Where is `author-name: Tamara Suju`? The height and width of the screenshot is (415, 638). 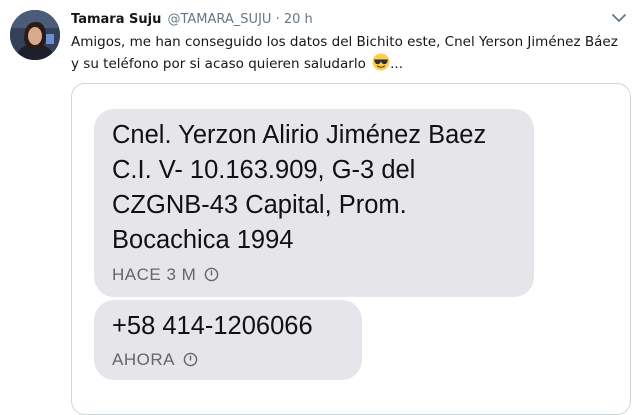
author-name: Tamara Suju is located at coordinates (116, 19).